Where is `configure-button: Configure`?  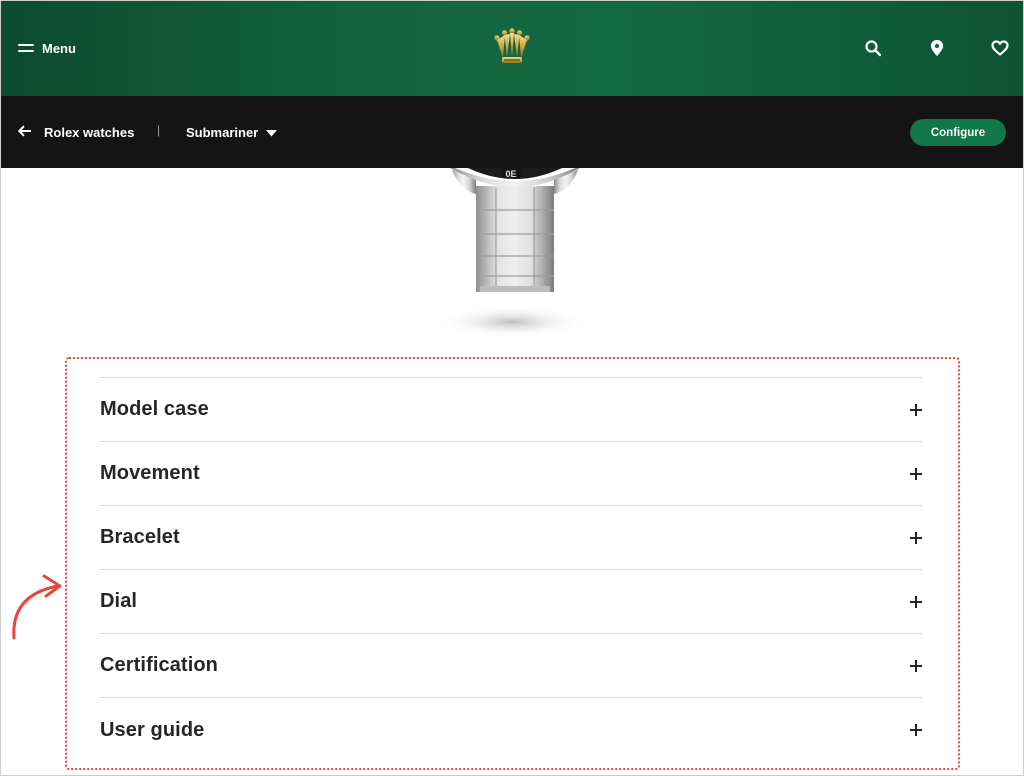
configure-button: Configure is located at coordinates (958, 132).